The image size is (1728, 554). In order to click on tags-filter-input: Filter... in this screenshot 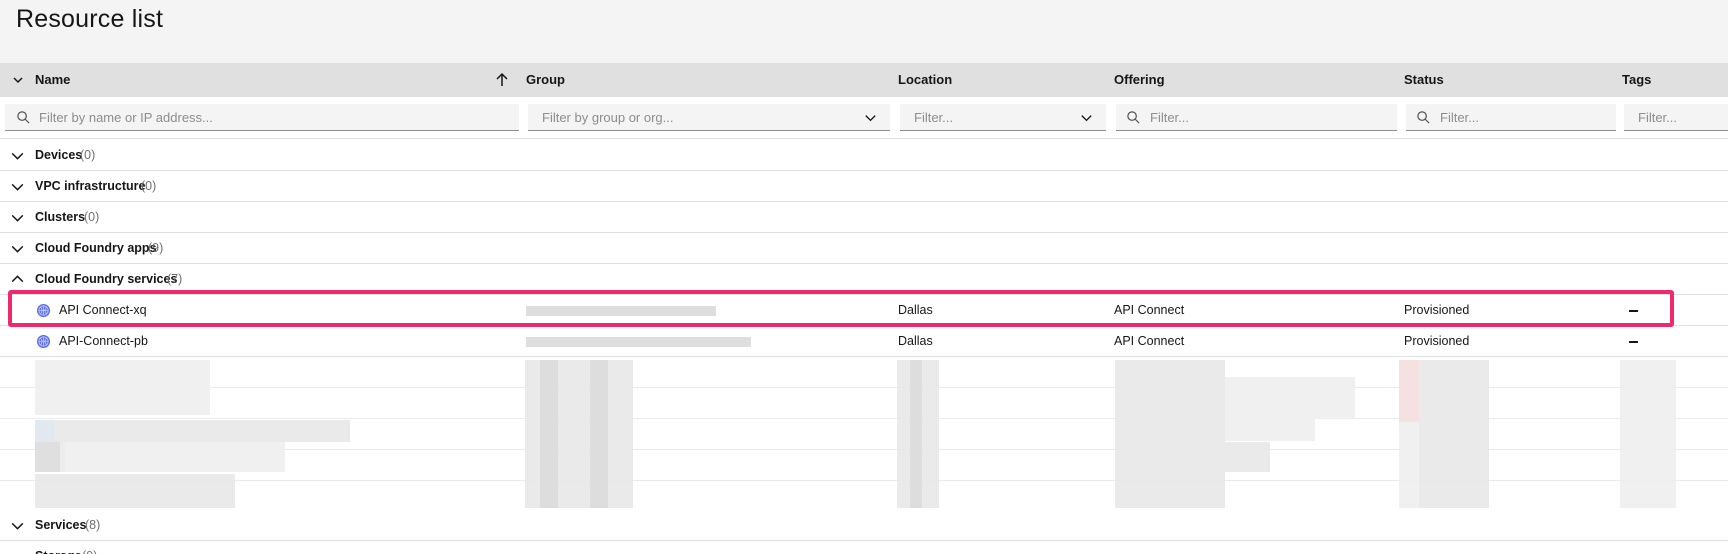, I will do `click(1676, 117)`.